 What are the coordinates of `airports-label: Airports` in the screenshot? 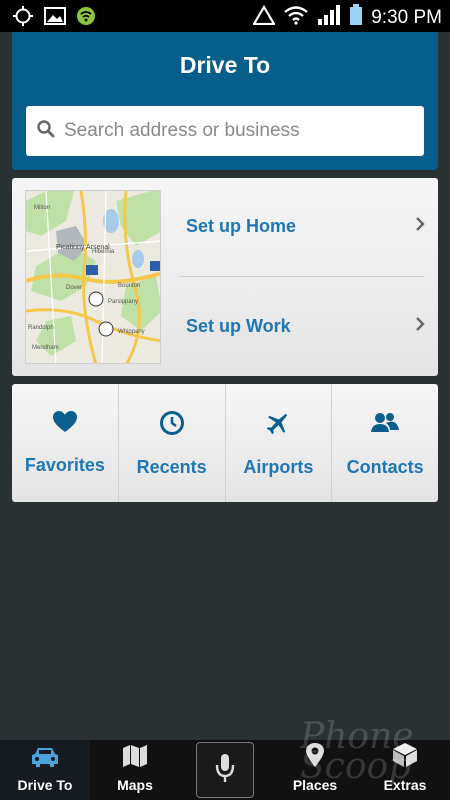 It's located at (278, 467).